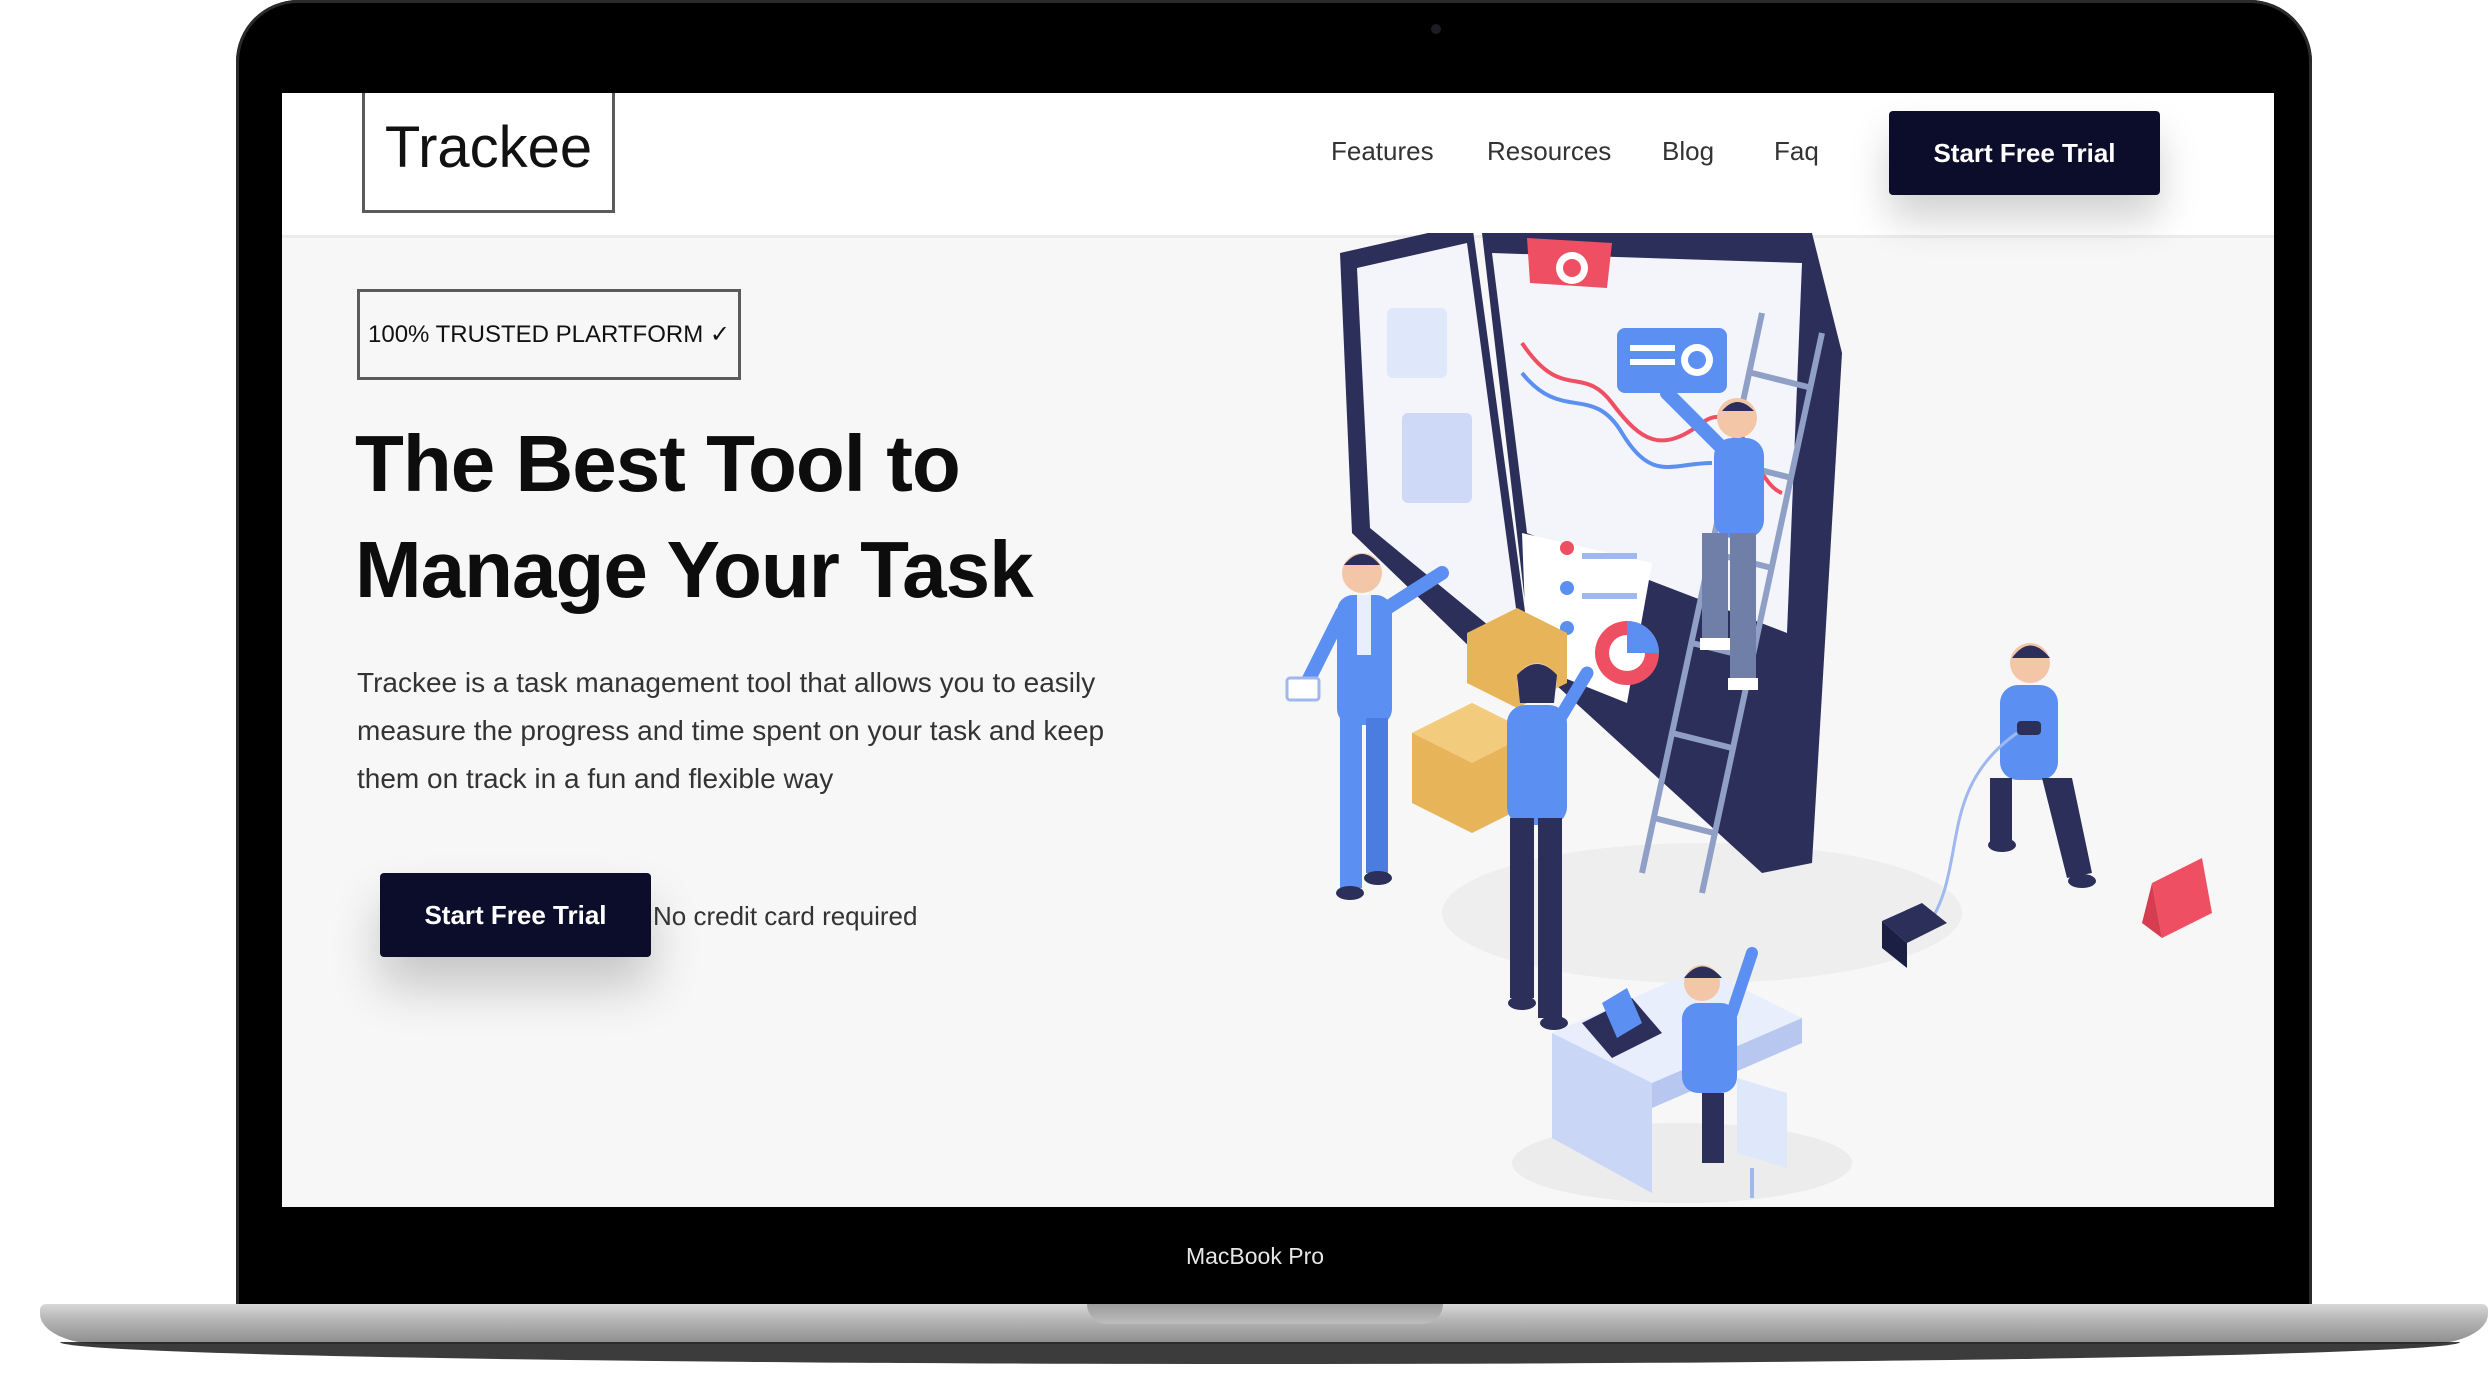 The width and height of the screenshot is (2488, 1377). What do you see at coordinates (1260, 1353) in the screenshot?
I see `laptop-shadow` at bounding box center [1260, 1353].